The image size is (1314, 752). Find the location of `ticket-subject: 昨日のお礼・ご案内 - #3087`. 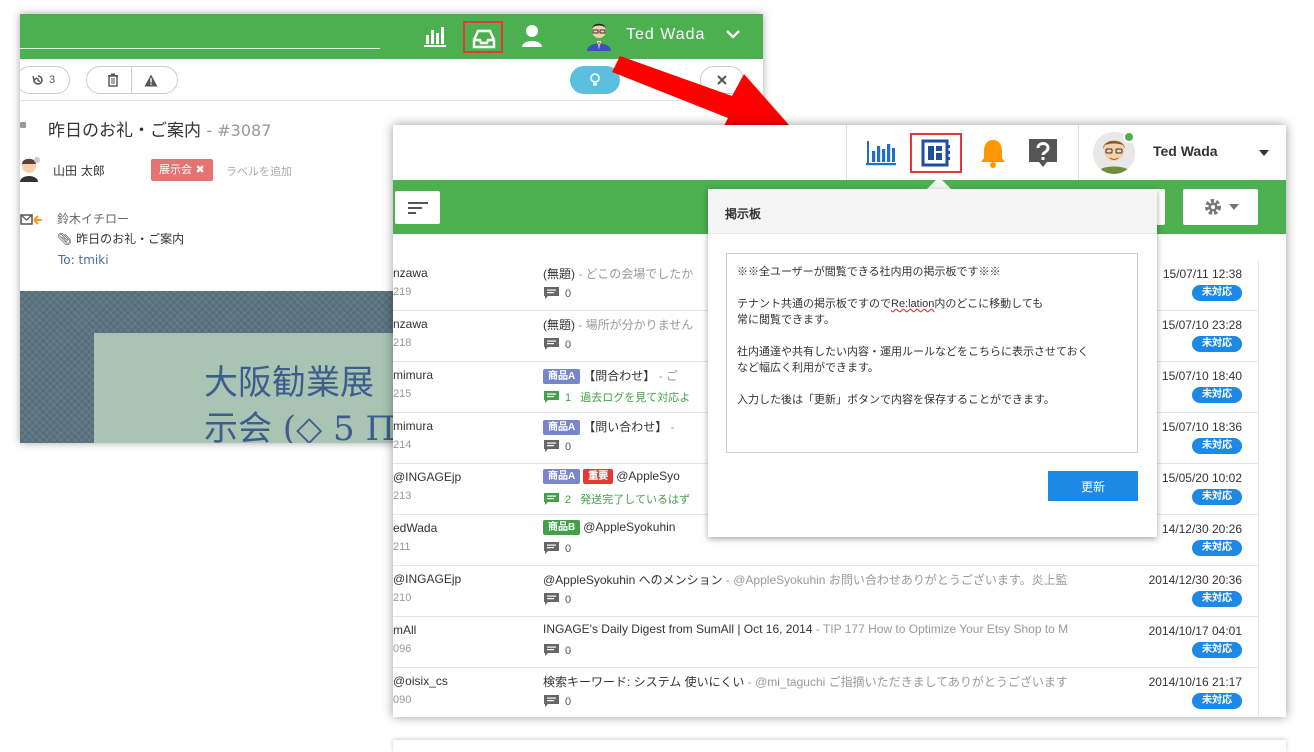

ticket-subject: 昨日のお礼・ご案内 - #3087 is located at coordinates (159, 128).